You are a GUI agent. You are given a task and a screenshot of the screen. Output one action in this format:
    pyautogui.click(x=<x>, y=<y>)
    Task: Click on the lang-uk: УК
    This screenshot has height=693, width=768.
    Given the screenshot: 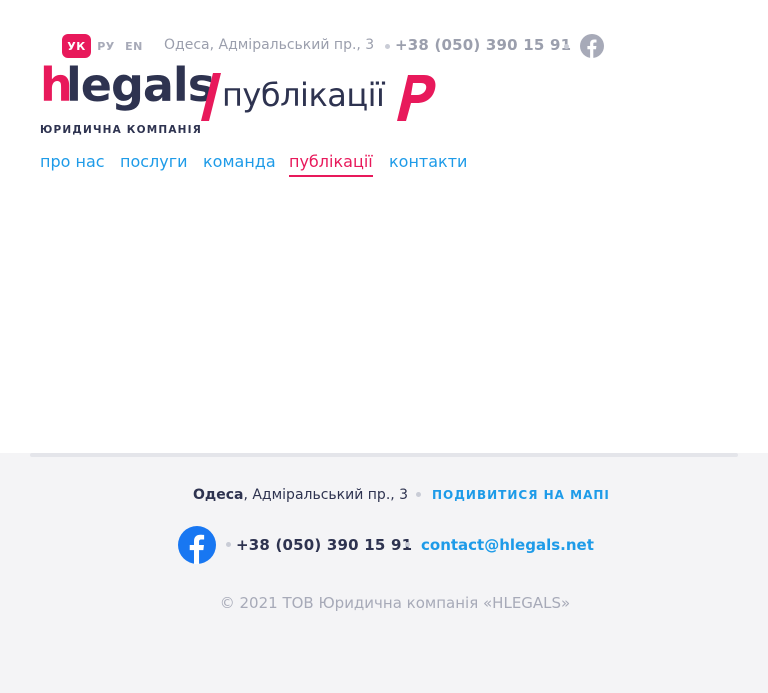 What is the action you would take?
    pyautogui.click(x=76, y=46)
    